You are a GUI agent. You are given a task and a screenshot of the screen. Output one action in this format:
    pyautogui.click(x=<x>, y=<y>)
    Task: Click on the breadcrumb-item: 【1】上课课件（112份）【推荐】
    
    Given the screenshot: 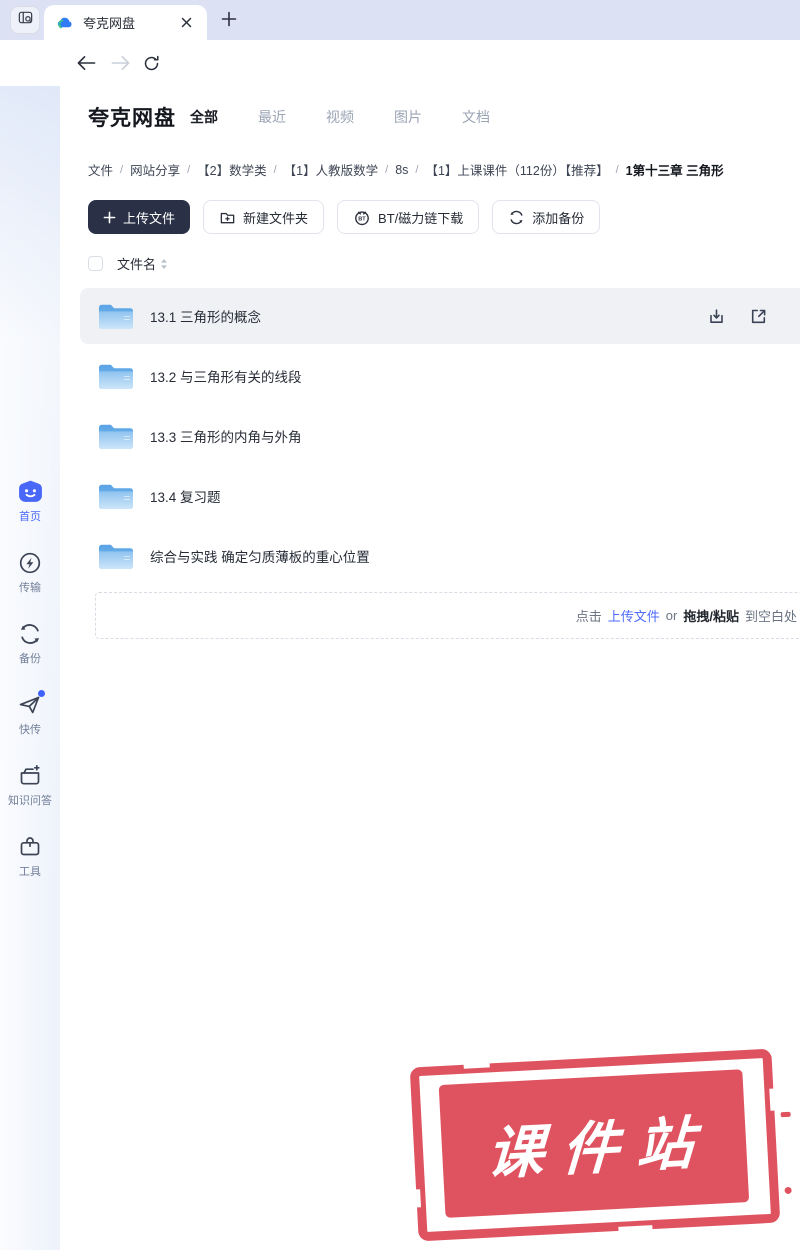 What is the action you would take?
    pyautogui.click(x=516, y=169)
    